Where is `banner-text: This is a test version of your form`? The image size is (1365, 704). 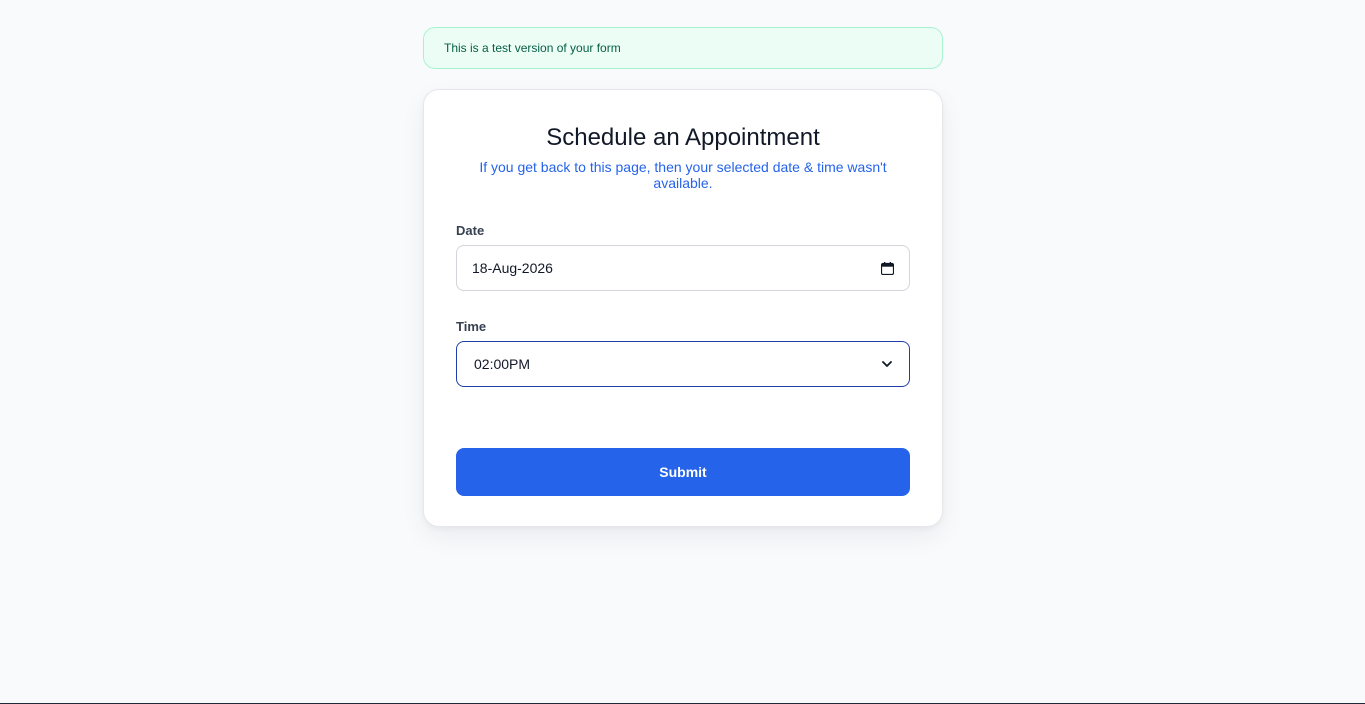
banner-text: This is a test version of your form is located at coordinates (532, 48).